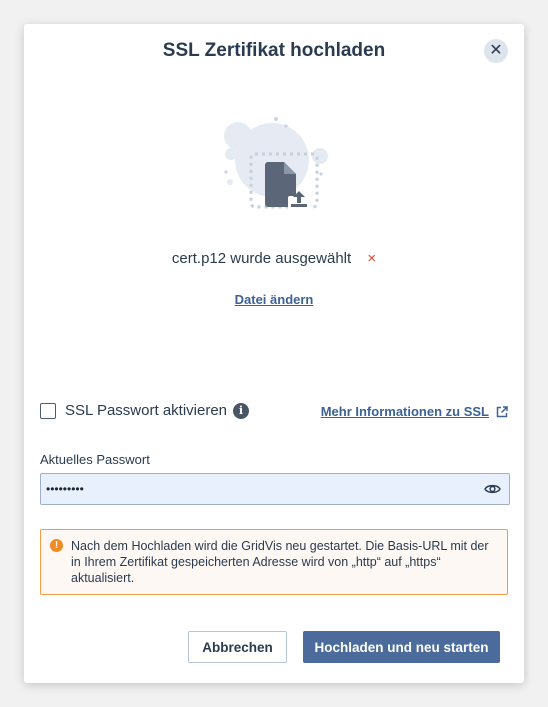 The width and height of the screenshot is (548, 707). What do you see at coordinates (502, 411) in the screenshot?
I see `external-link-icon` at bounding box center [502, 411].